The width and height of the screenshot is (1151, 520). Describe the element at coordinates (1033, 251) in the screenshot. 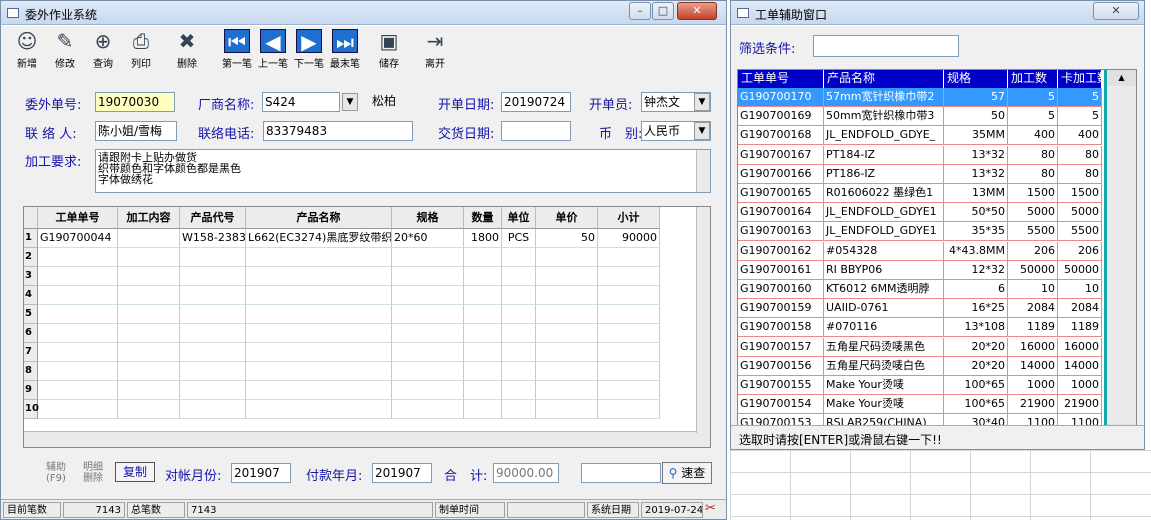

I see `list-cell: 206` at that location.